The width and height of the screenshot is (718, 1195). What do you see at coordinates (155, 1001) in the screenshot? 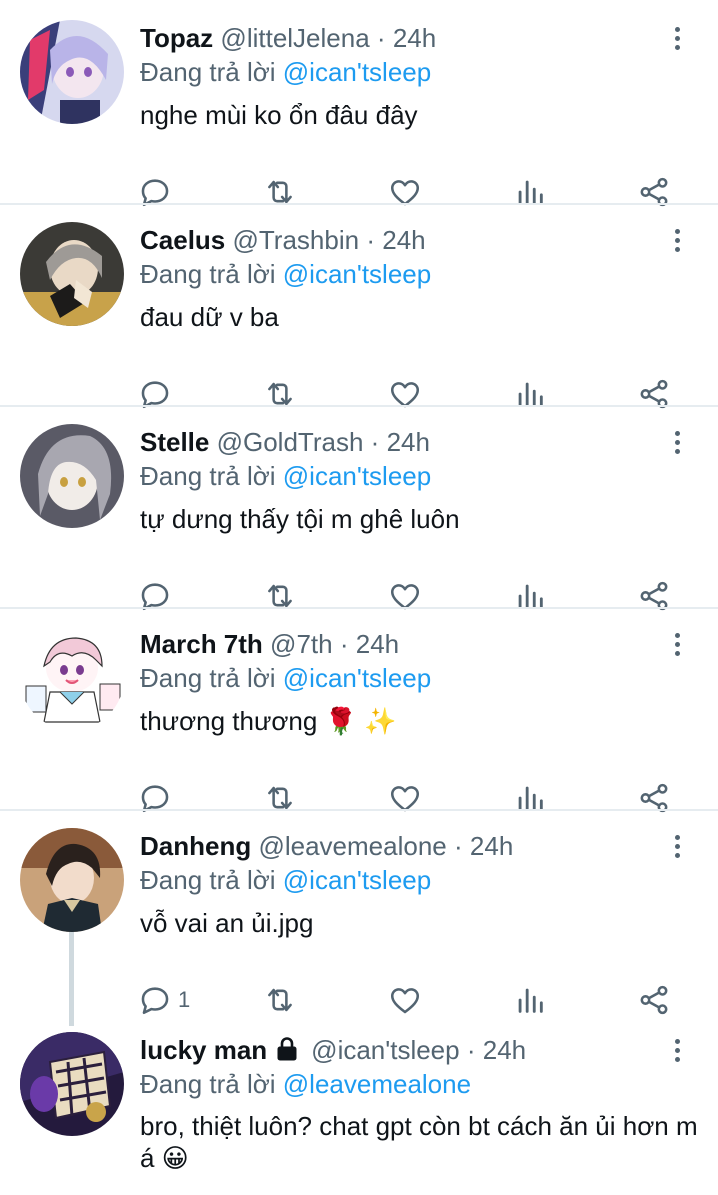
I see `reply-icon` at bounding box center [155, 1001].